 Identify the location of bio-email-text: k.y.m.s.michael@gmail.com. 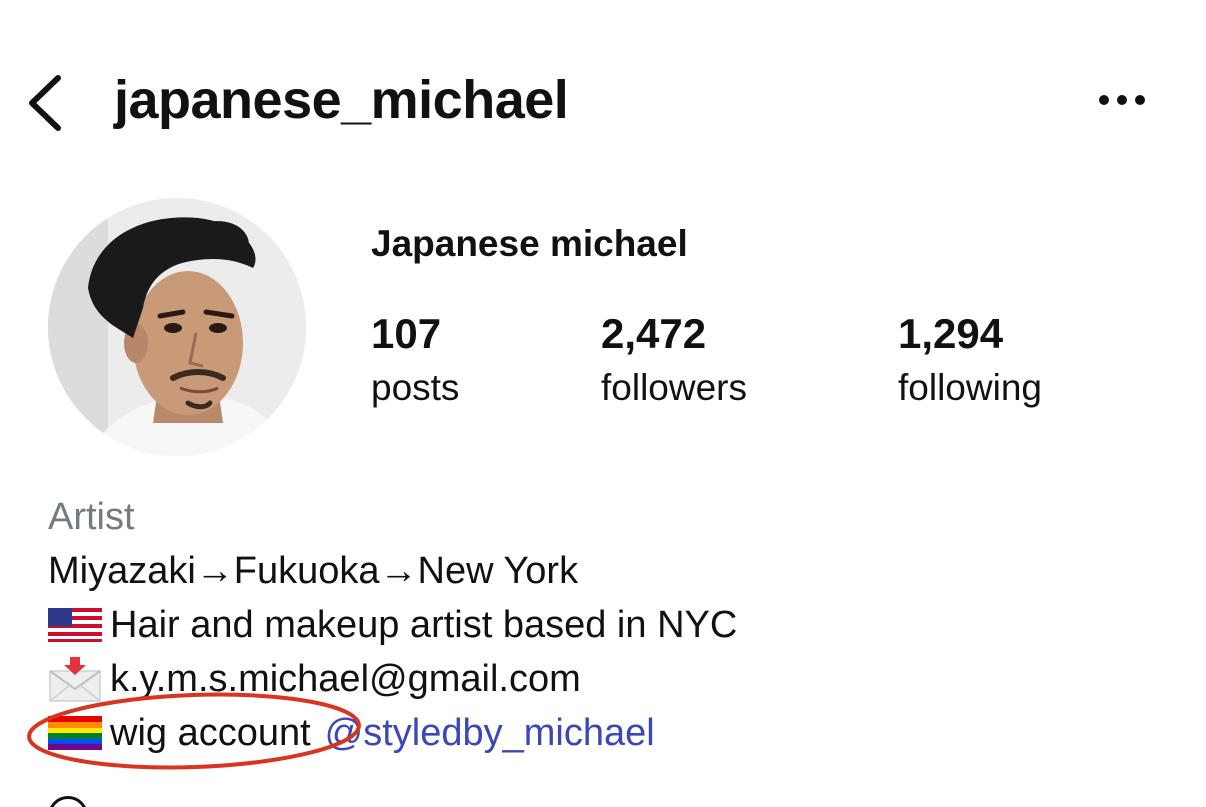
(345, 679).